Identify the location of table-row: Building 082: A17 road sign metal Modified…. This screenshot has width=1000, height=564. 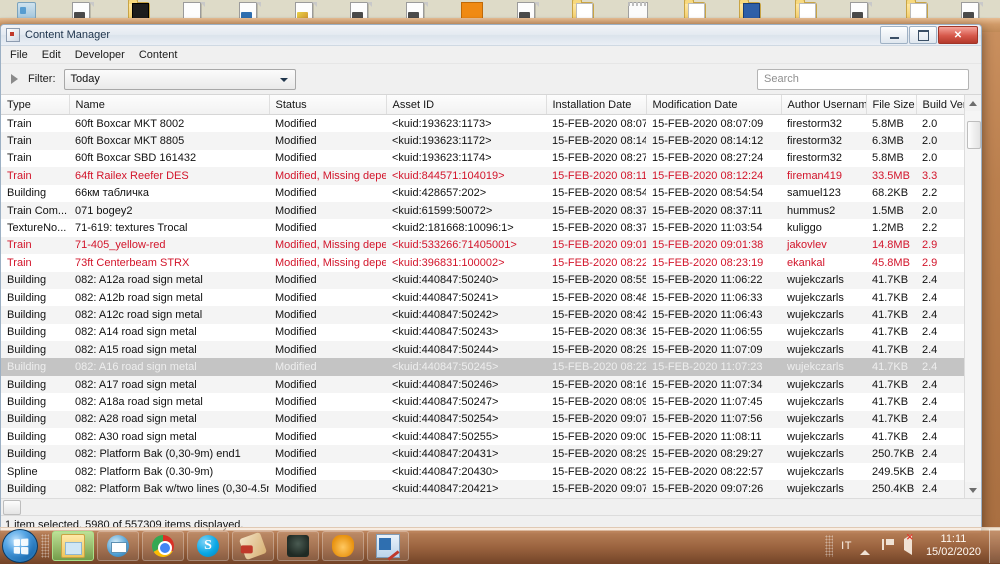
(482, 384).